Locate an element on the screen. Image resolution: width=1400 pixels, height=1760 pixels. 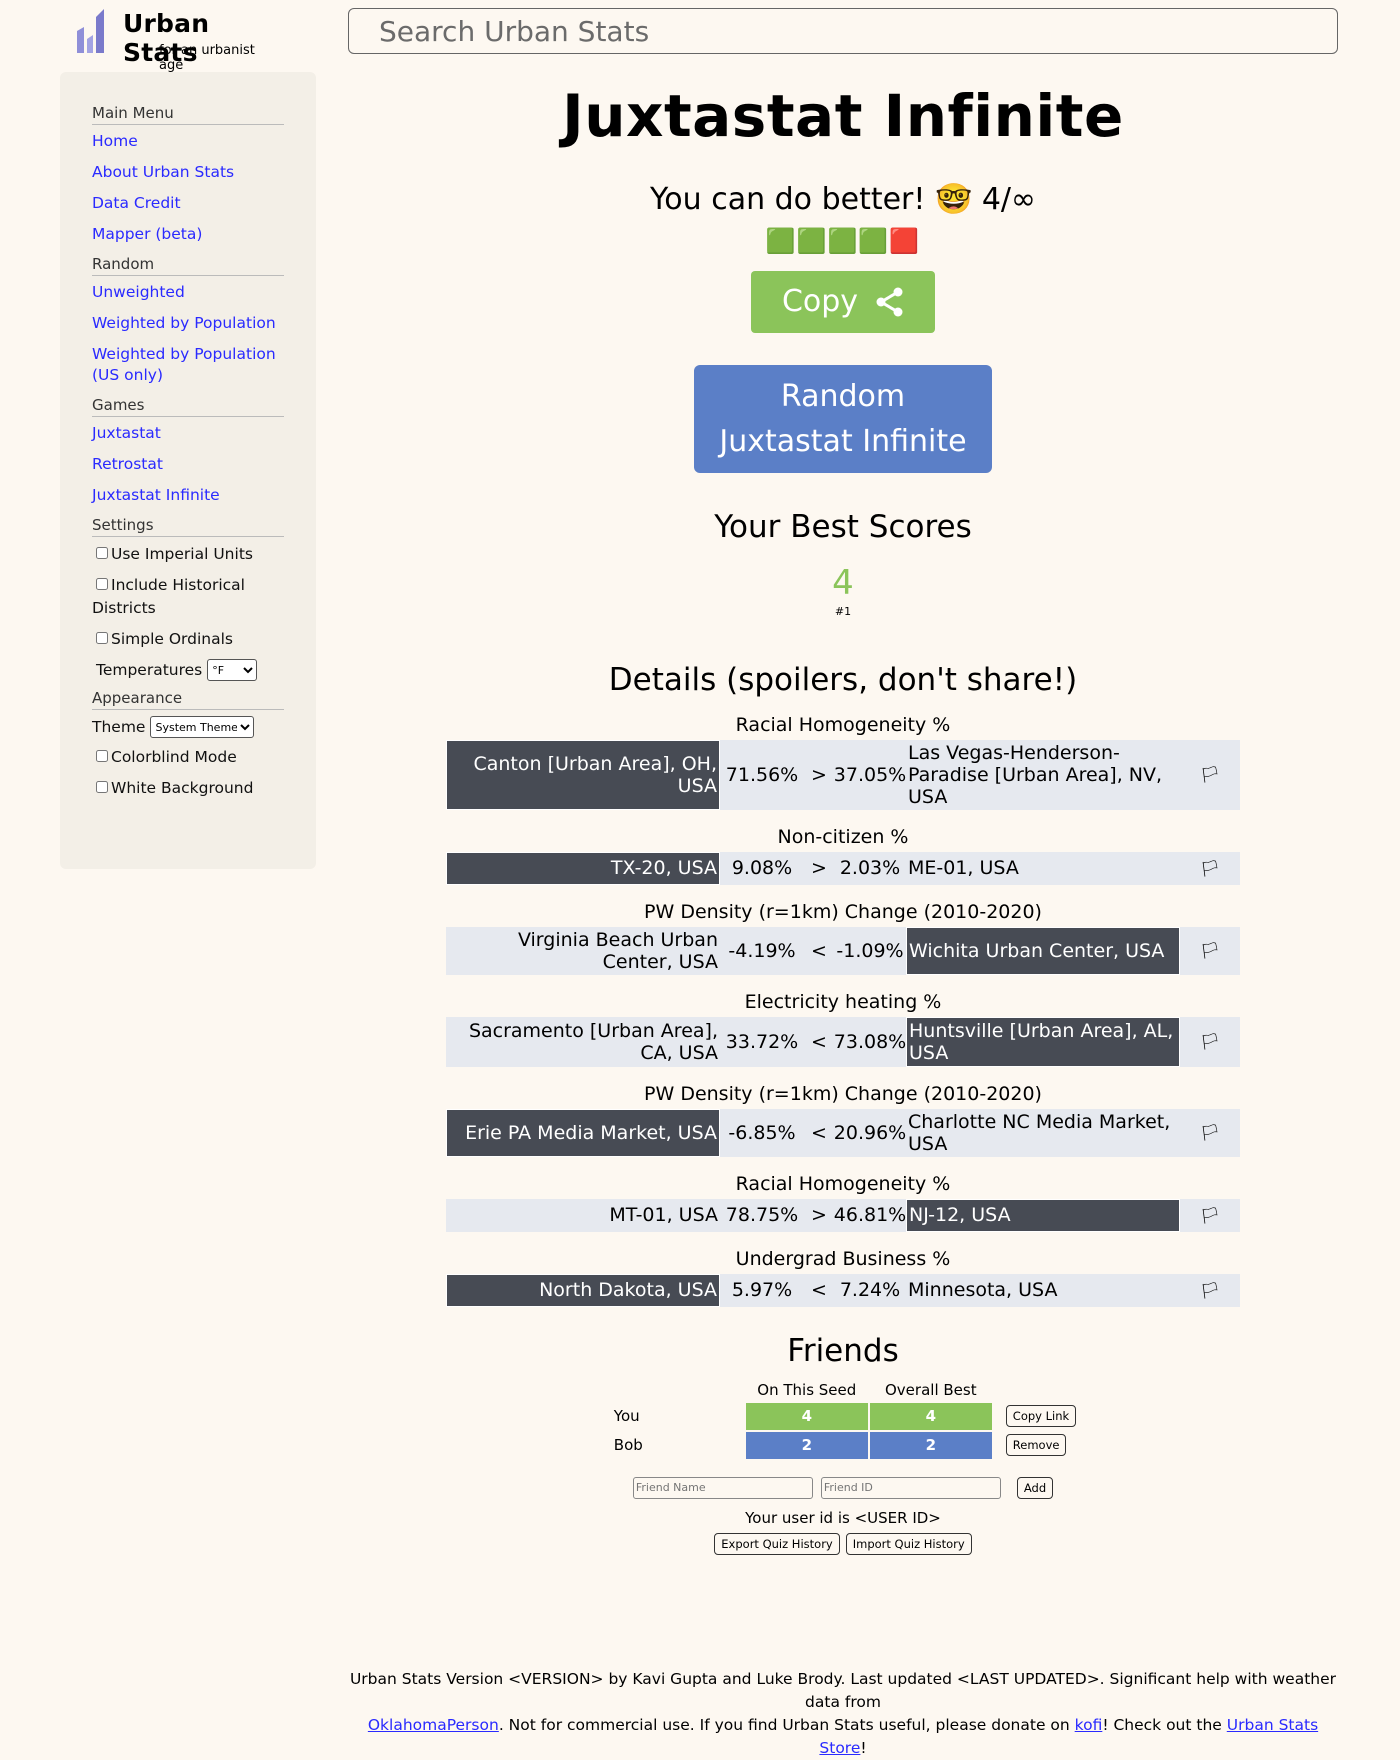
historical-districts-checkbox is located at coordinates (102, 584).